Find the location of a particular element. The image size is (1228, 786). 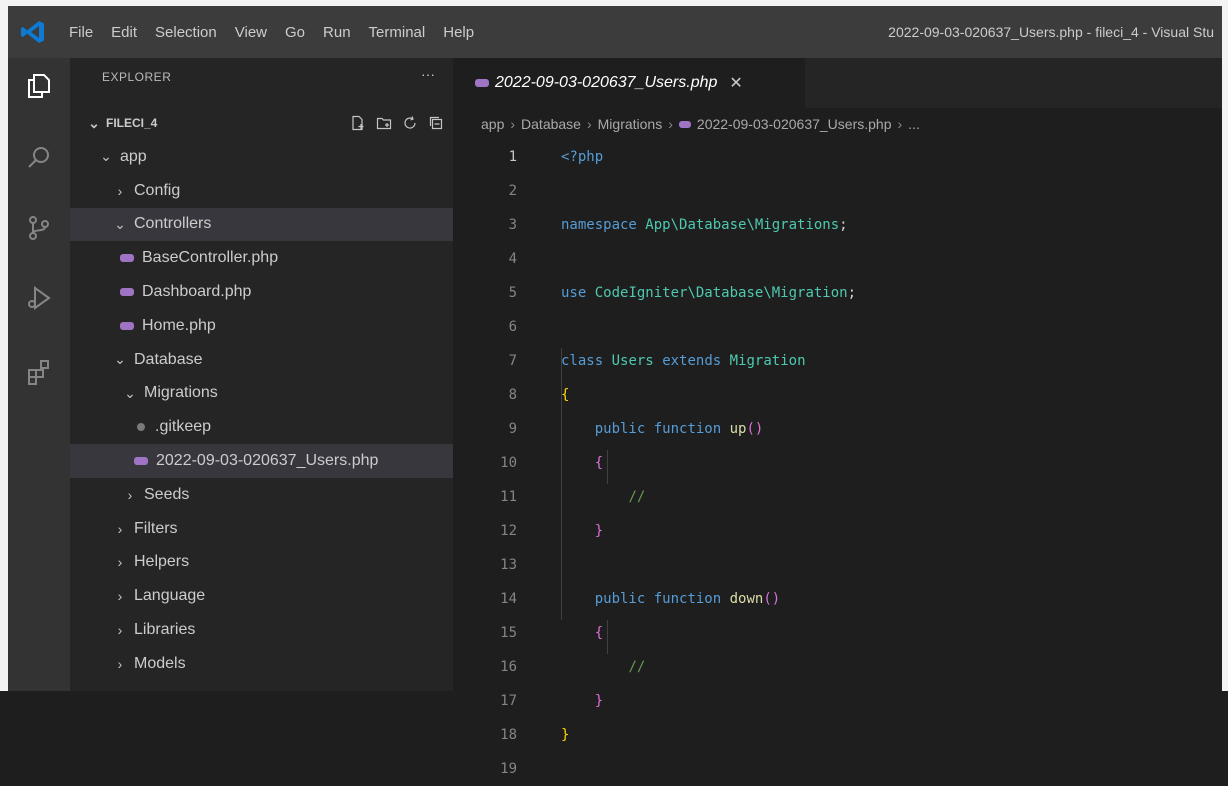

extensions-icon is located at coordinates (39, 372).